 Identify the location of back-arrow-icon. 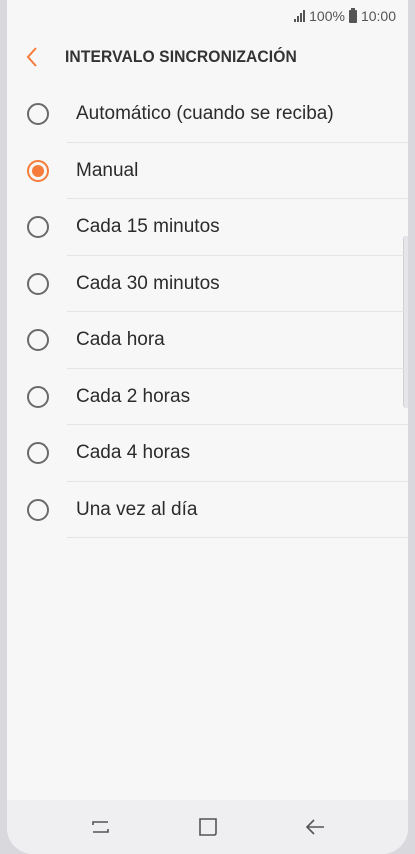
(314, 827).